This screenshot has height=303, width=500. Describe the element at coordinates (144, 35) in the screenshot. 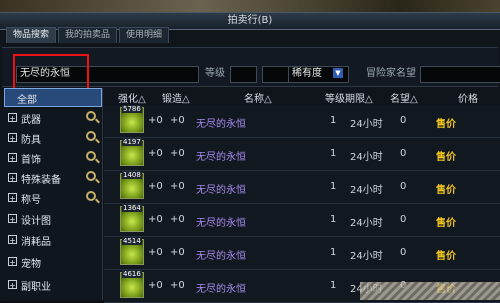

I see `tab-usage-details: 使用明细` at that location.